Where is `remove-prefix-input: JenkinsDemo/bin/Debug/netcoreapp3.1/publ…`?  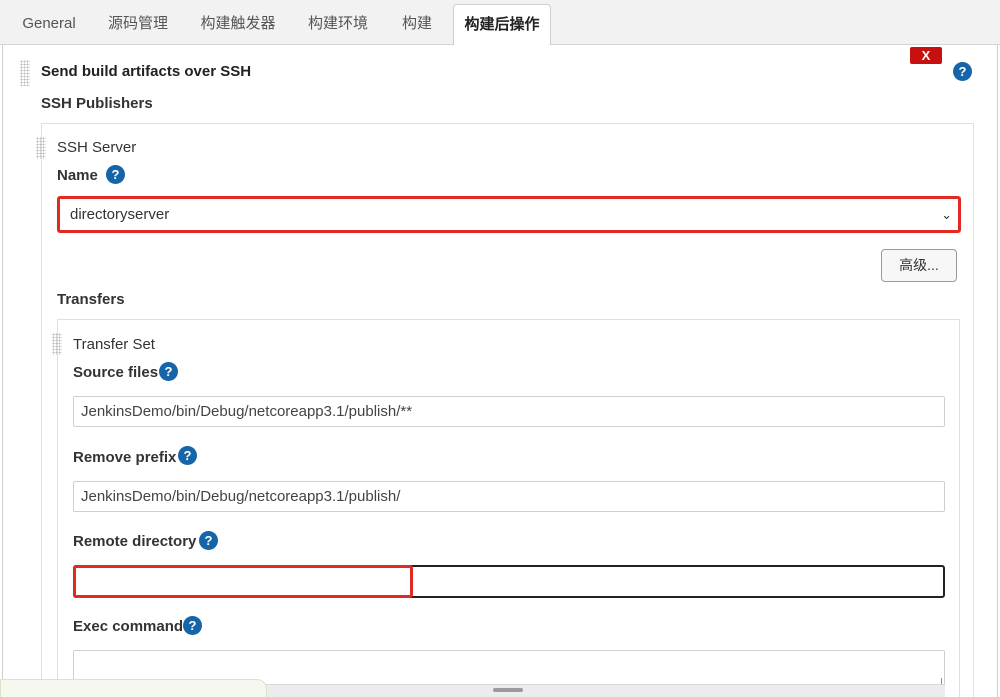 remove-prefix-input: JenkinsDemo/bin/Debug/netcoreapp3.1/publ… is located at coordinates (509, 496).